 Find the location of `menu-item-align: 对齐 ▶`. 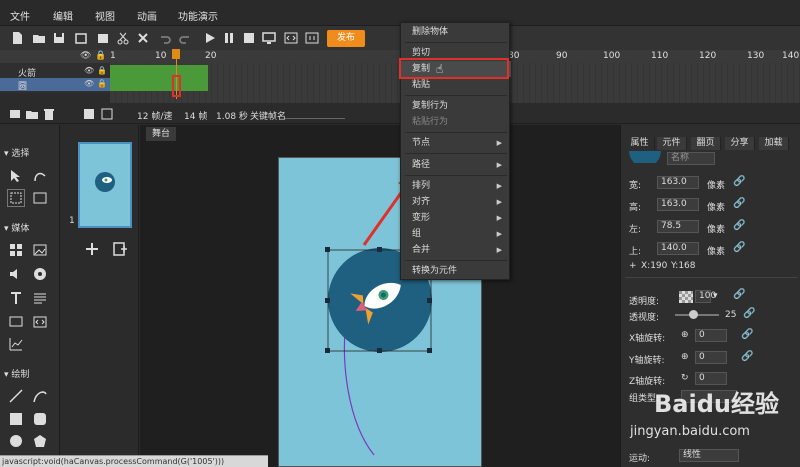

menu-item-align: 对齐 ▶ is located at coordinates (456, 202).